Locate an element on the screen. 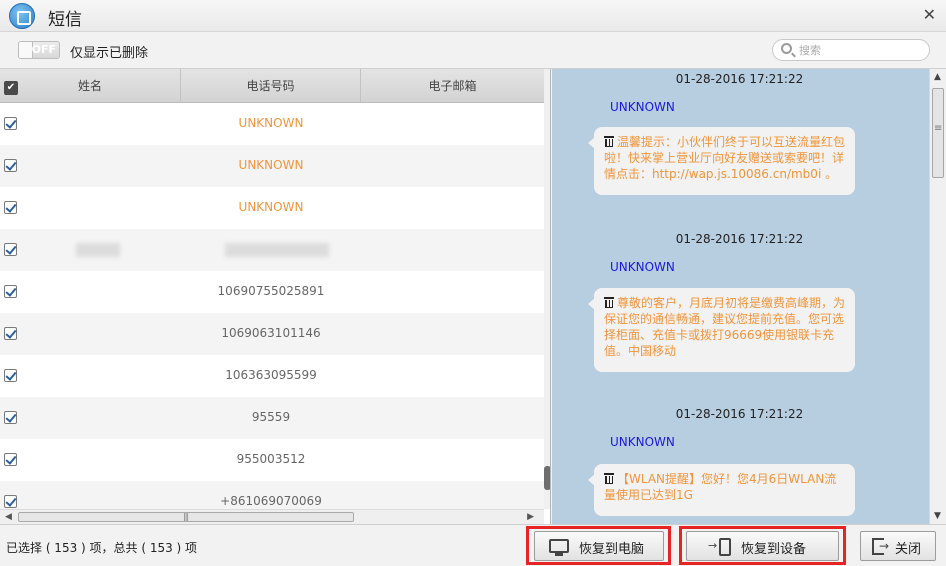  message-bubble: 【WLAN提醒】您好！您4月6日WLAN流量使用已达到1G is located at coordinates (721, 490).